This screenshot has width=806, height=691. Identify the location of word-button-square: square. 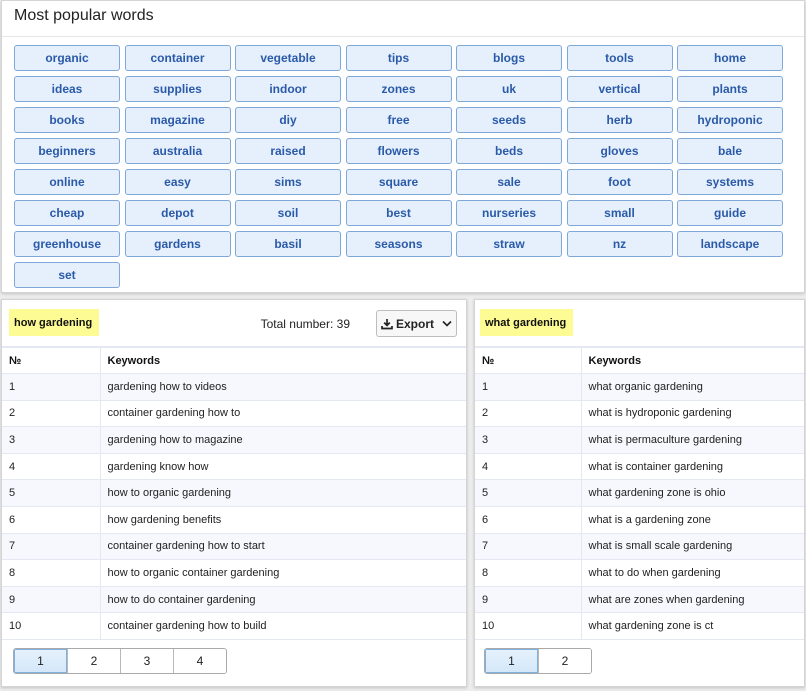
(398, 182).